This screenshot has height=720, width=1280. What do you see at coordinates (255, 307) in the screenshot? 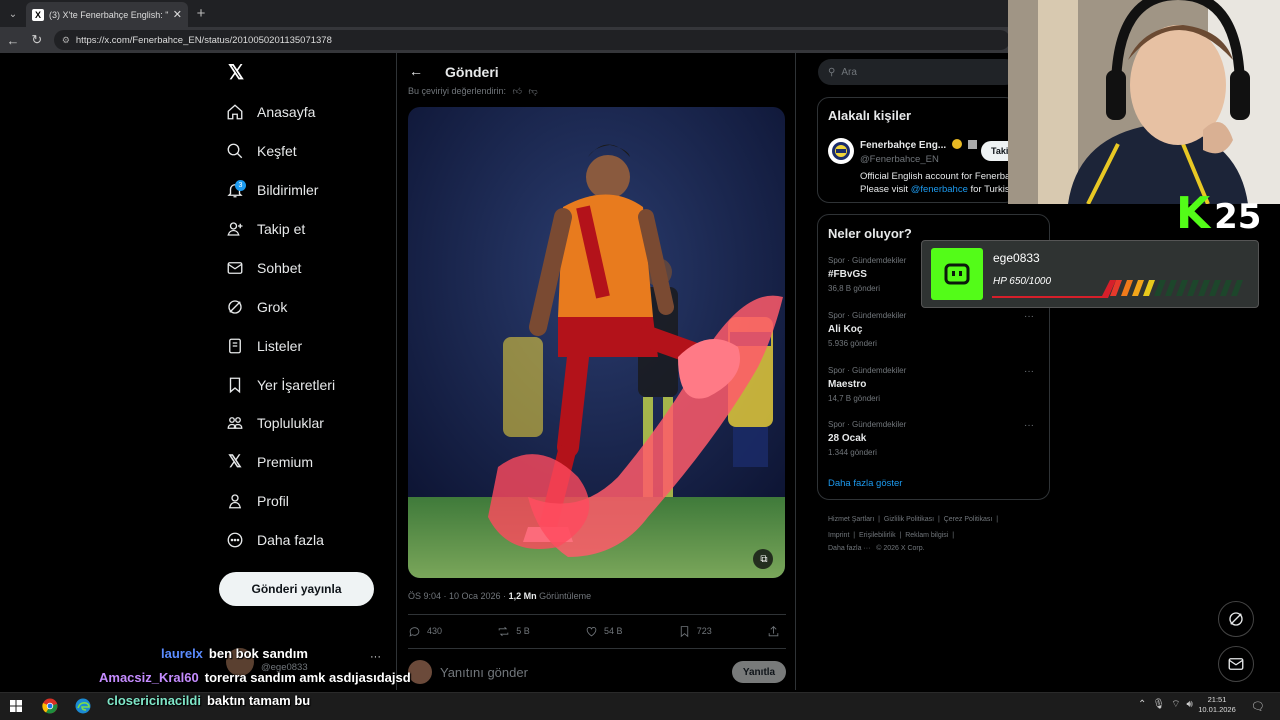
I see `nav-item-grok: Grok` at bounding box center [255, 307].